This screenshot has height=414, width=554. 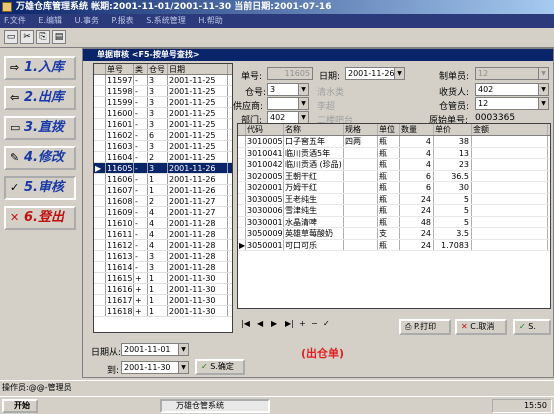 What do you see at coordinates (163, 146) in the screenshot?
I see `table-row: 11603-3 2001-11-25` at bounding box center [163, 146].